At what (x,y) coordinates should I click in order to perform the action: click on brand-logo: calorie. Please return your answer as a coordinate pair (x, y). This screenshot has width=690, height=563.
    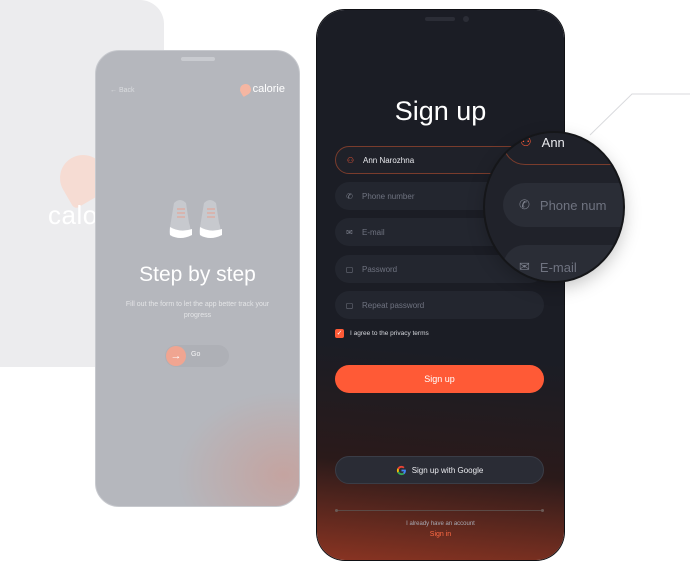
    Looking at the image, I should click on (261, 89).